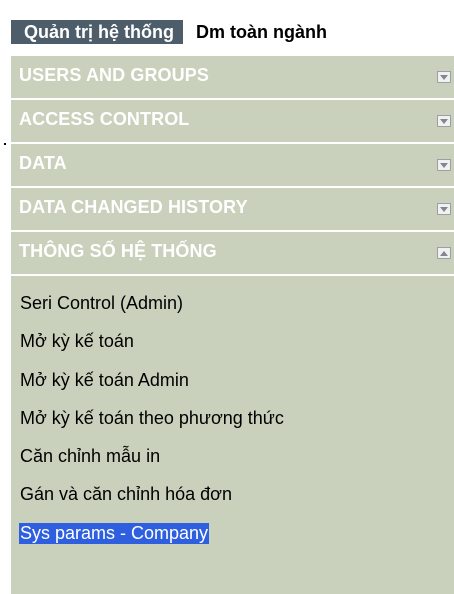 This screenshot has width=454, height=594. I want to click on section-users-and-groups: USERS AND GROUPS, so click(232, 78).